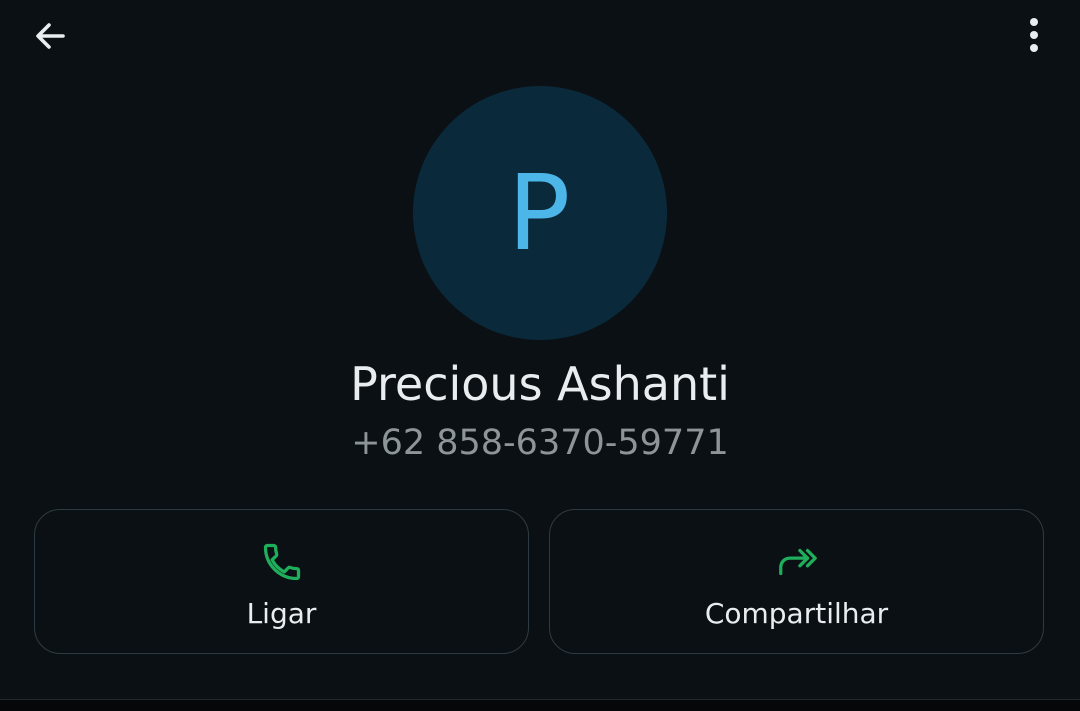 The image size is (1080, 711). What do you see at coordinates (540, 384) in the screenshot?
I see `contact-name: Precious Ashanti` at bounding box center [540, 384].